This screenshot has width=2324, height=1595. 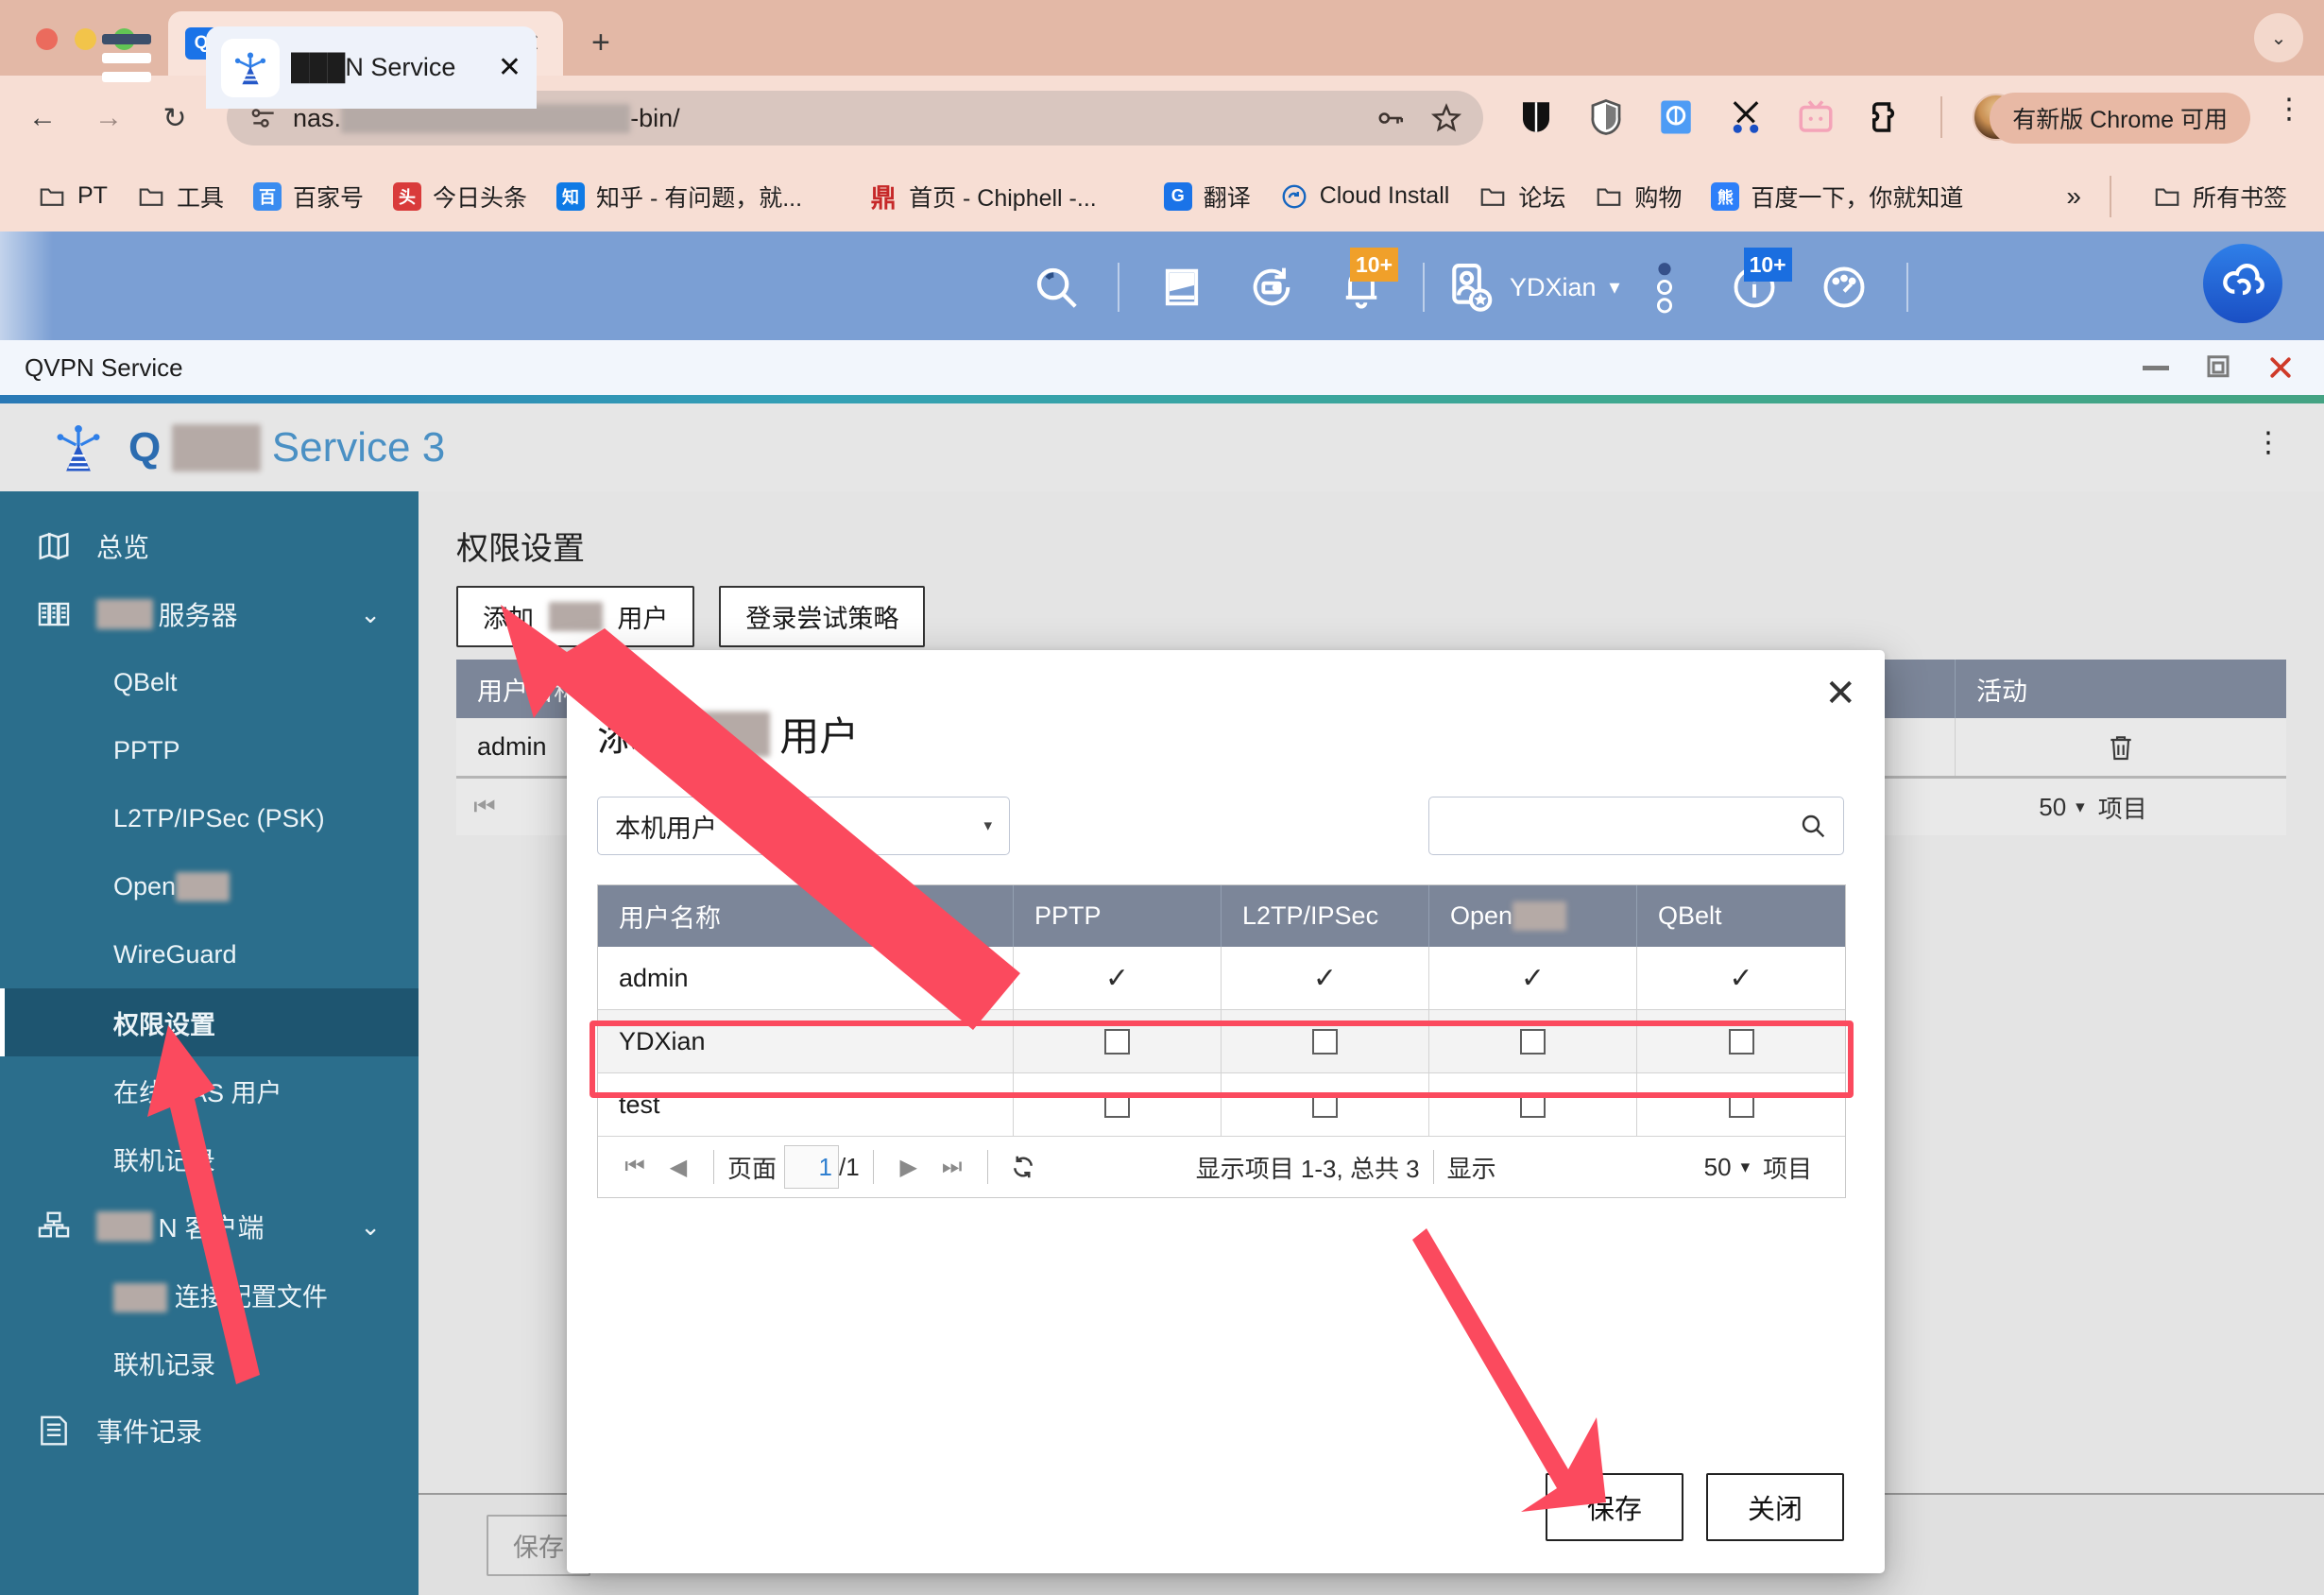 I want to click on back-arrow-icon: ←, so click(x=42, y=118).